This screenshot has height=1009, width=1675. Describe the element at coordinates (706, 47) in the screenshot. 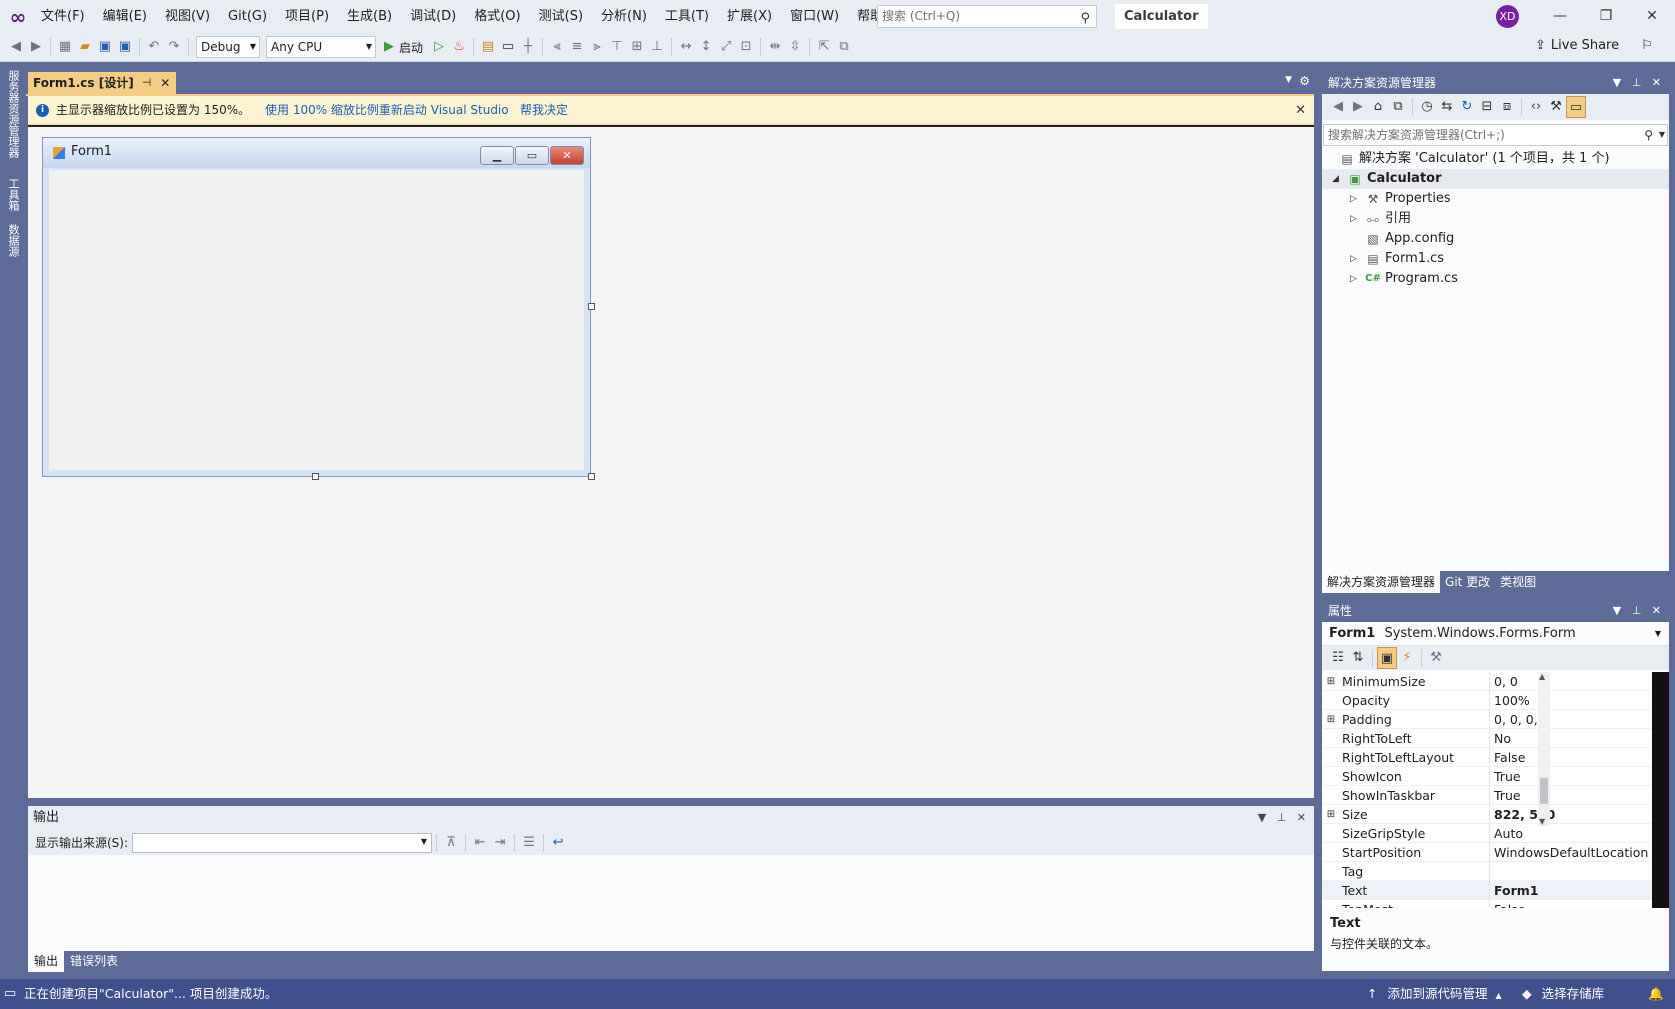

I see `make-same-height-icon: ↕` at that location.